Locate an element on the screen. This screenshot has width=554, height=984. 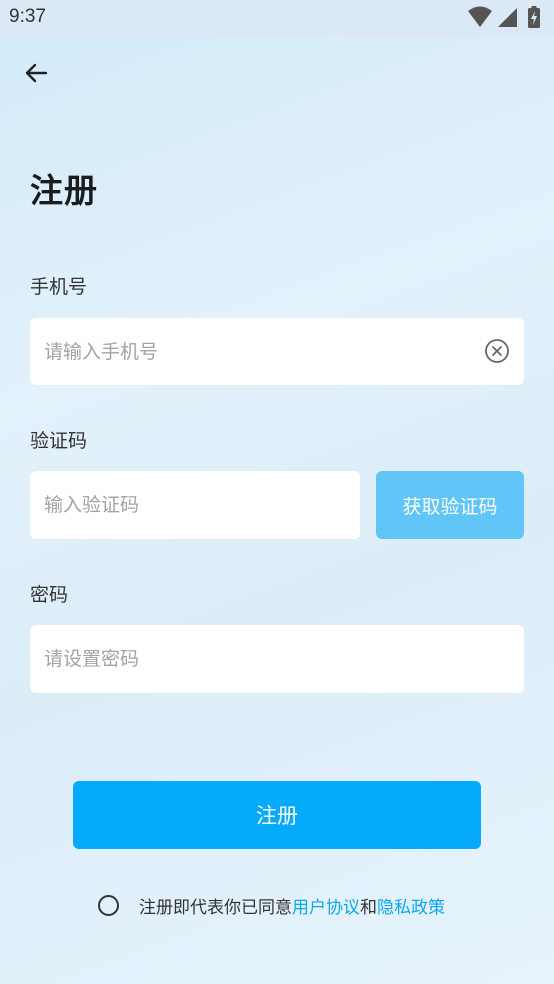
status-time: 9:37 is located at coordinates (27, 16).